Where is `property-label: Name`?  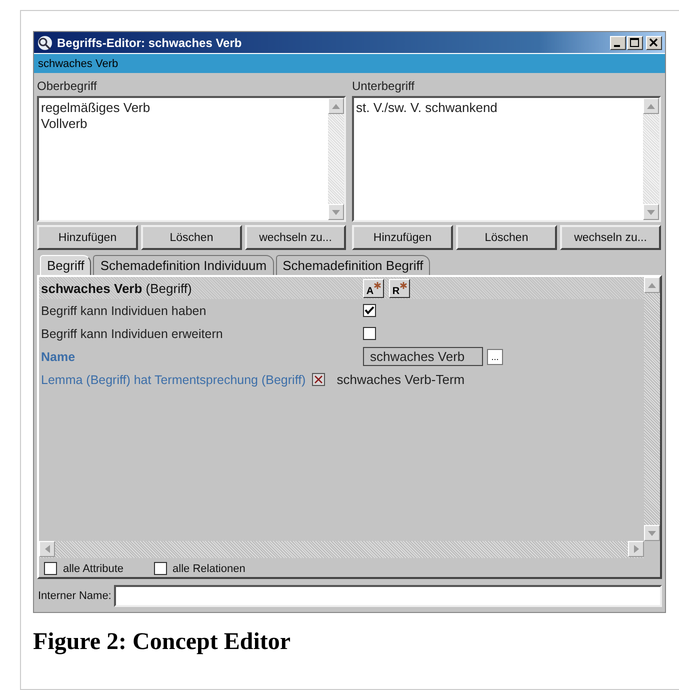 property-label: Name is located at coordinates (58, 357).